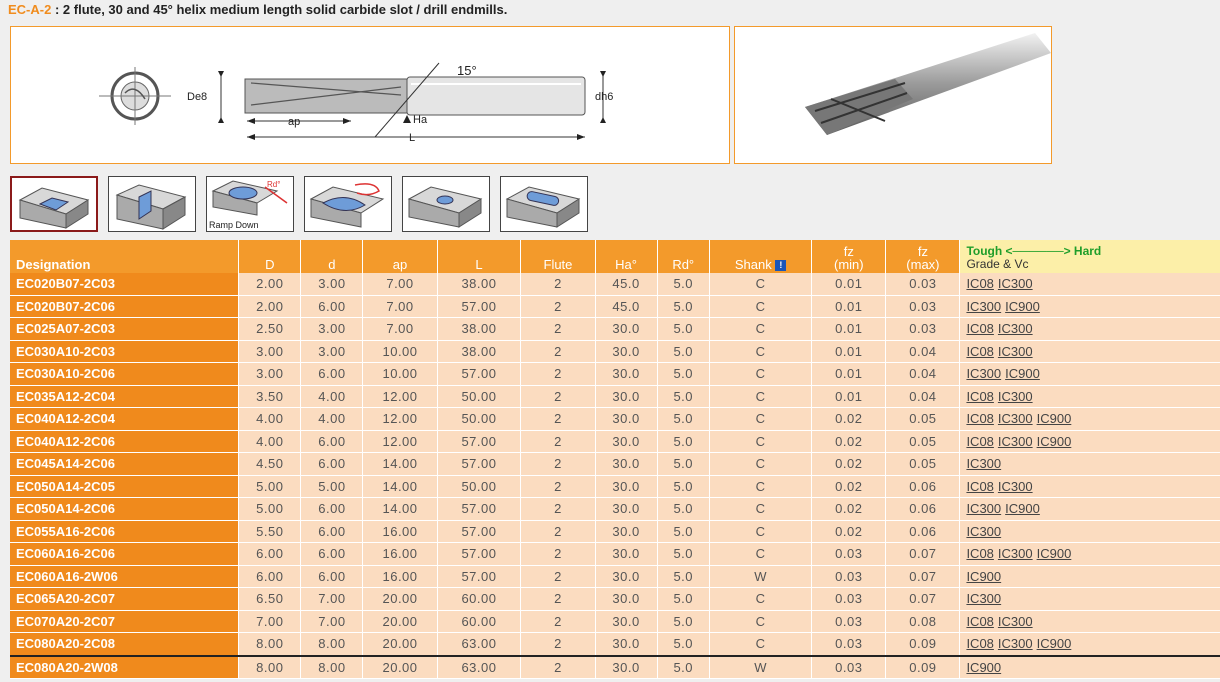 Image resolution: width=1220 pixels, height=682 pixels. Describe the element at coordinates (479, 256) in the screenshot. I see `col-L: L` at that location.